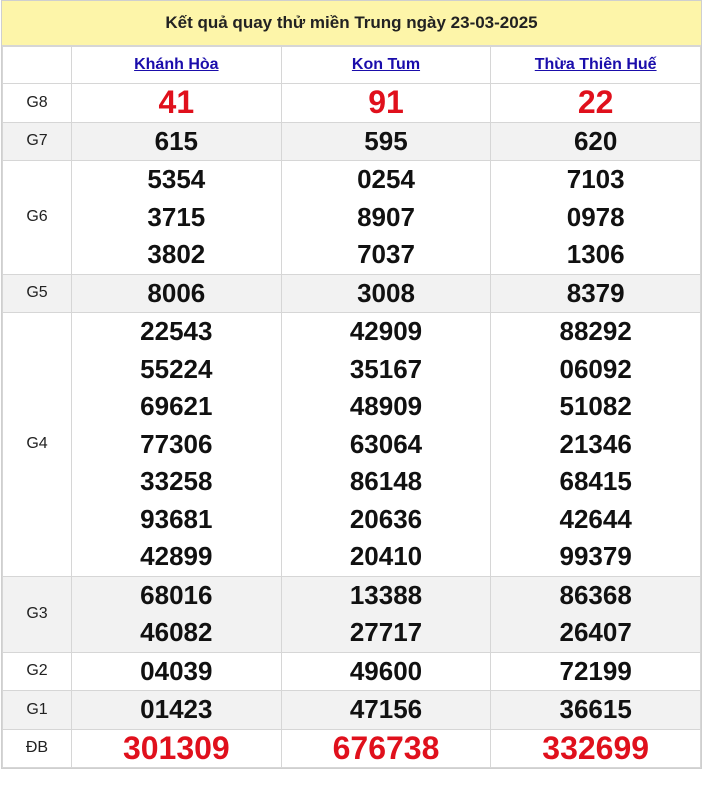 The image size is (703, 792). I want to click on prize-number: 35167, so click(386, 368).